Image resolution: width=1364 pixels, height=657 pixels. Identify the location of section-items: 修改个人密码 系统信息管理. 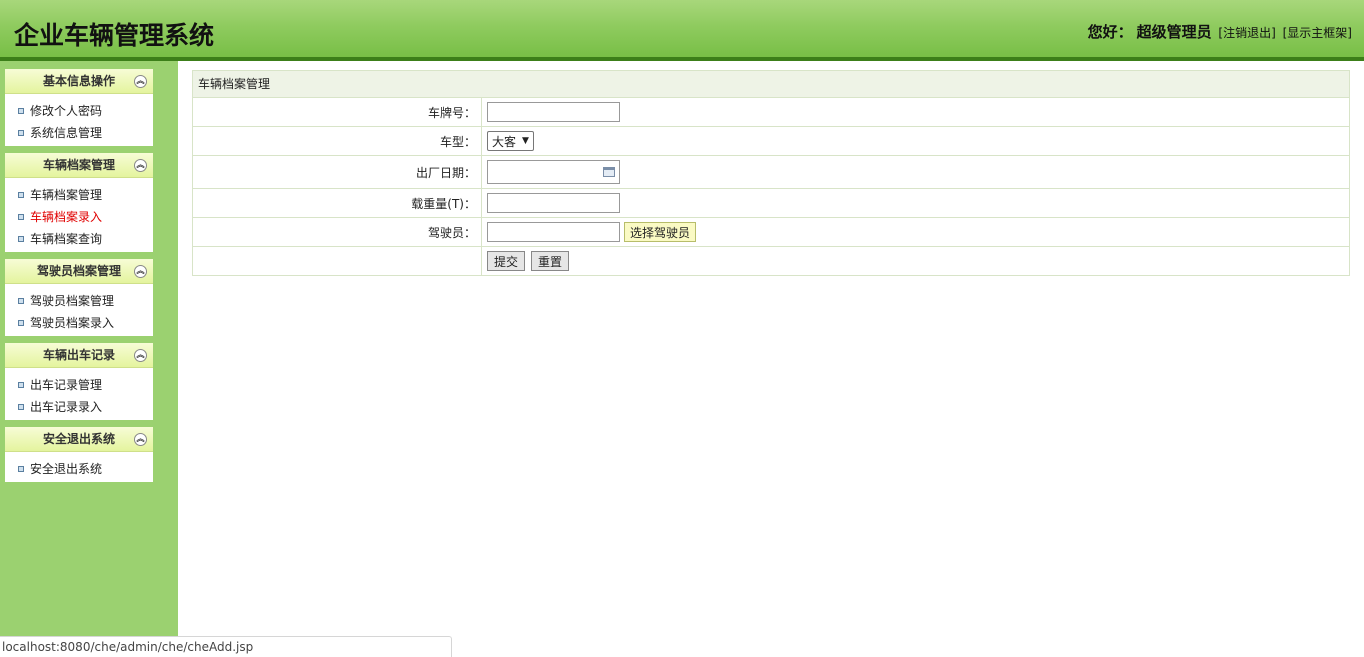
(79, 120).